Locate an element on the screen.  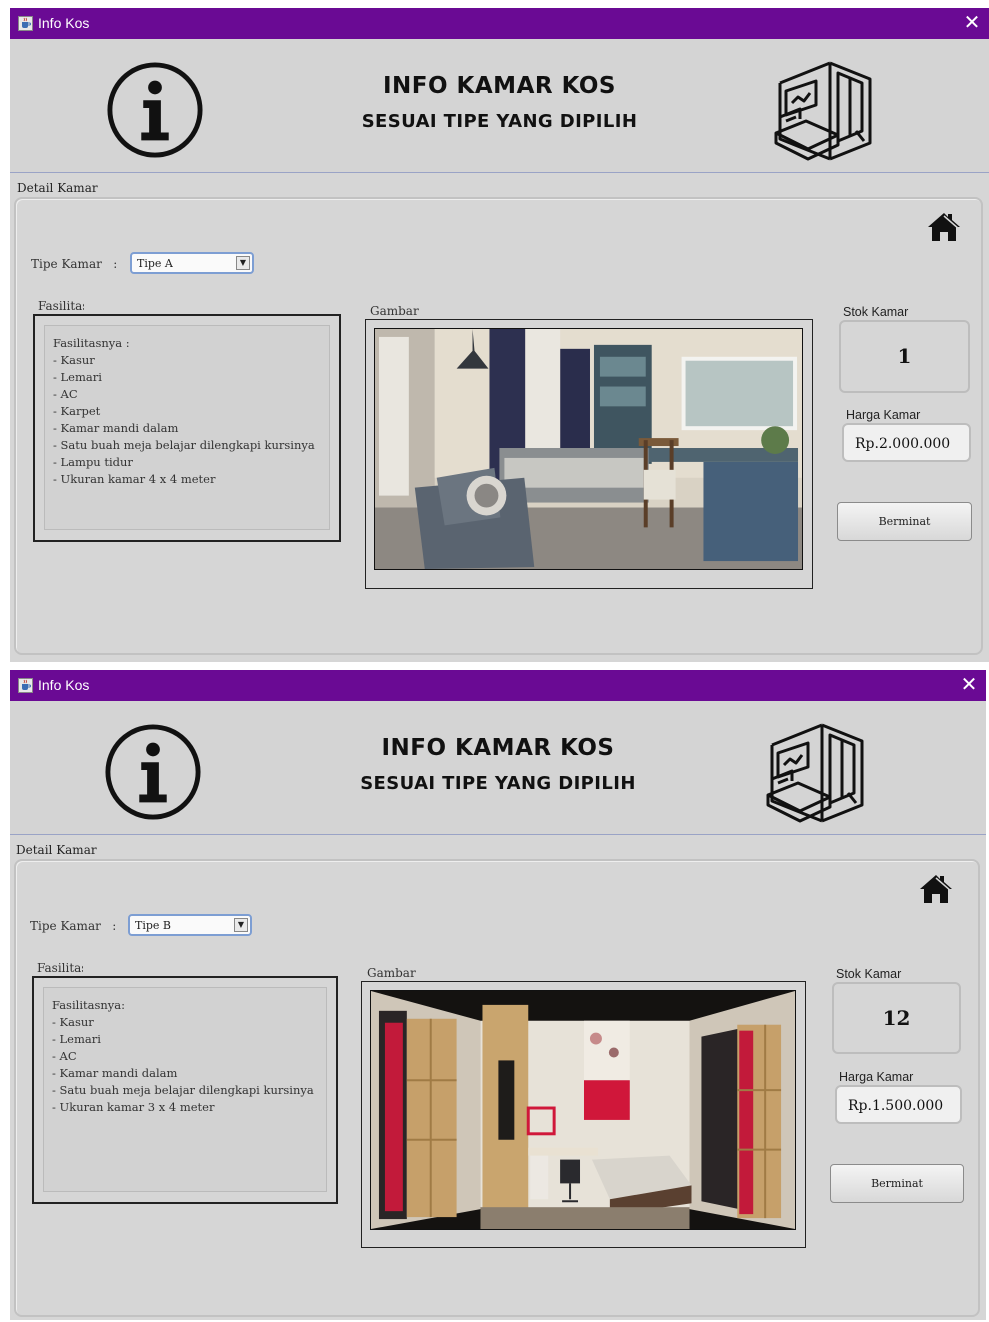
stok-kamar-box: 12 is located at coordinates (896, 1018).